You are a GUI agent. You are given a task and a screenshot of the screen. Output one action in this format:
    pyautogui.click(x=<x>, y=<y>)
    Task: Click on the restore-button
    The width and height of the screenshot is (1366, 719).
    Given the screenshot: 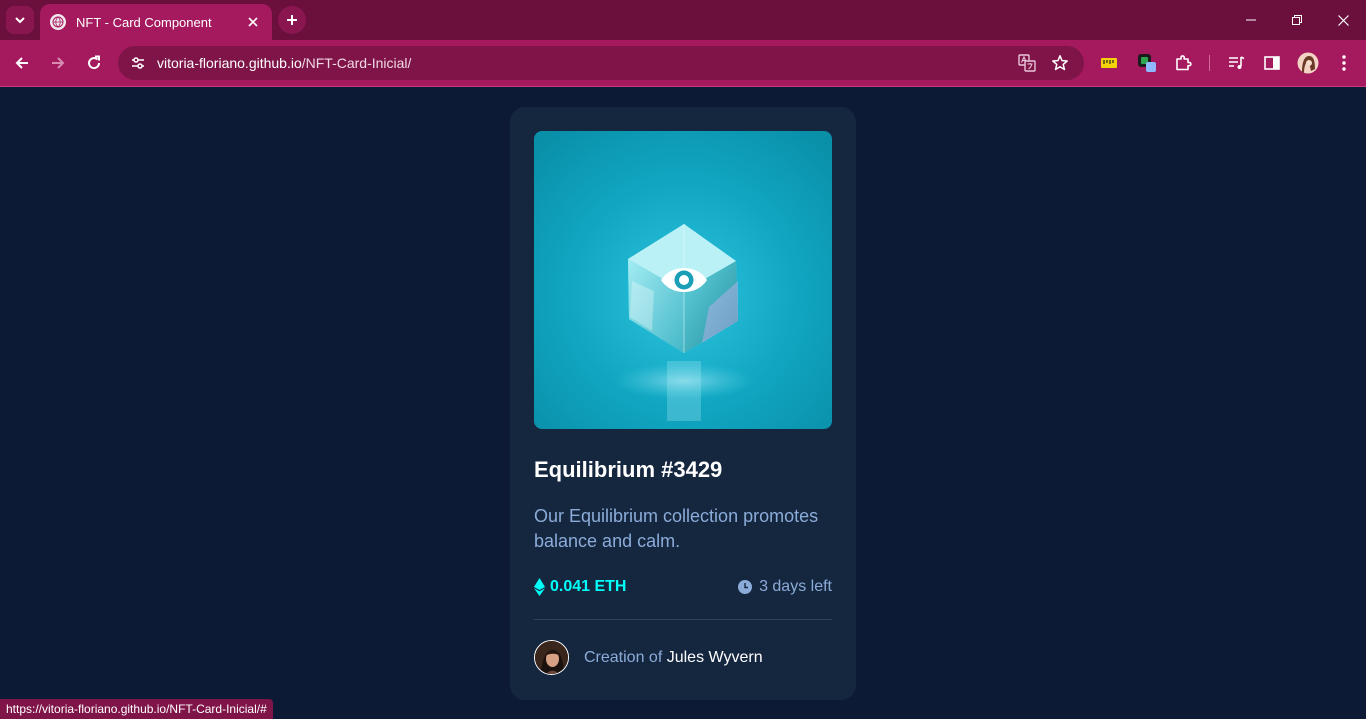 What is the action you would take?
    pyautogui.click(x=1297, y=20)
    